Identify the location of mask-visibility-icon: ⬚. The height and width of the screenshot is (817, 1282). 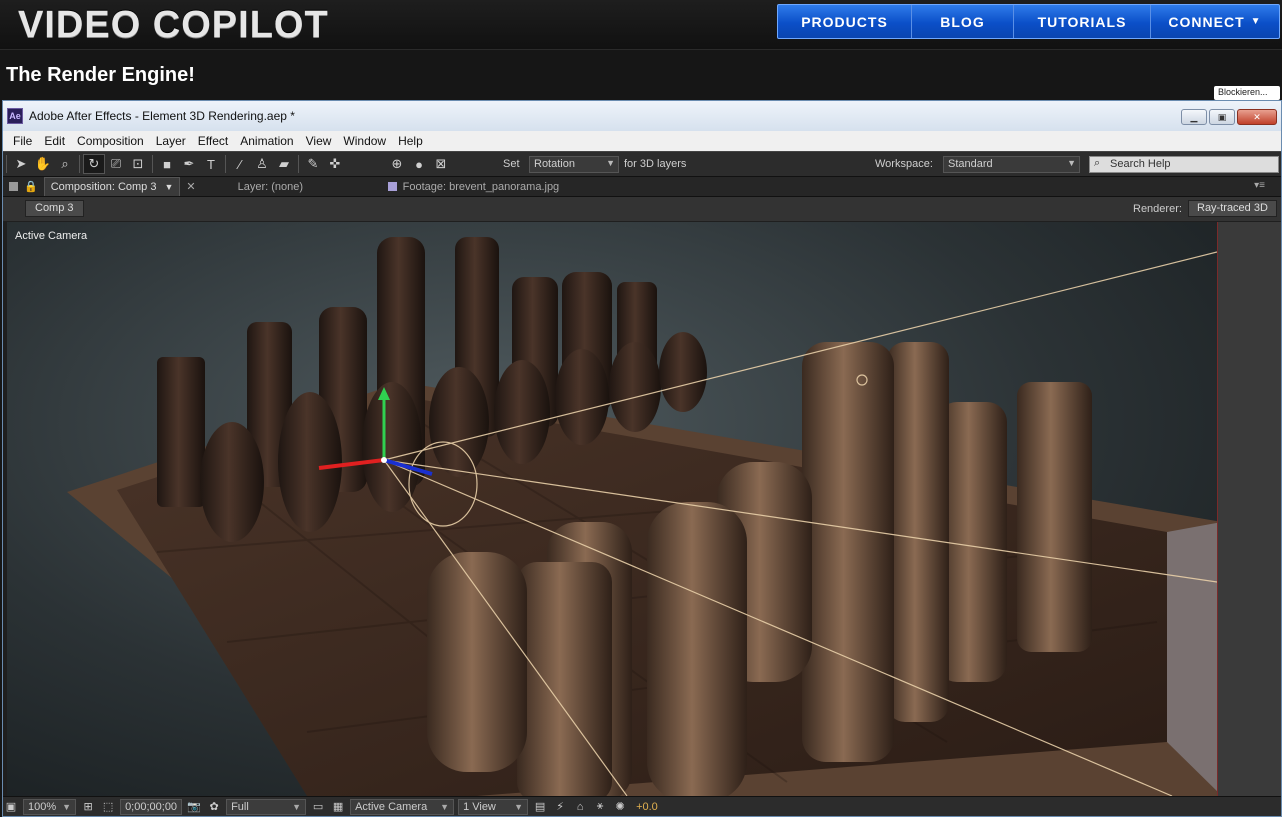
(108, 807).